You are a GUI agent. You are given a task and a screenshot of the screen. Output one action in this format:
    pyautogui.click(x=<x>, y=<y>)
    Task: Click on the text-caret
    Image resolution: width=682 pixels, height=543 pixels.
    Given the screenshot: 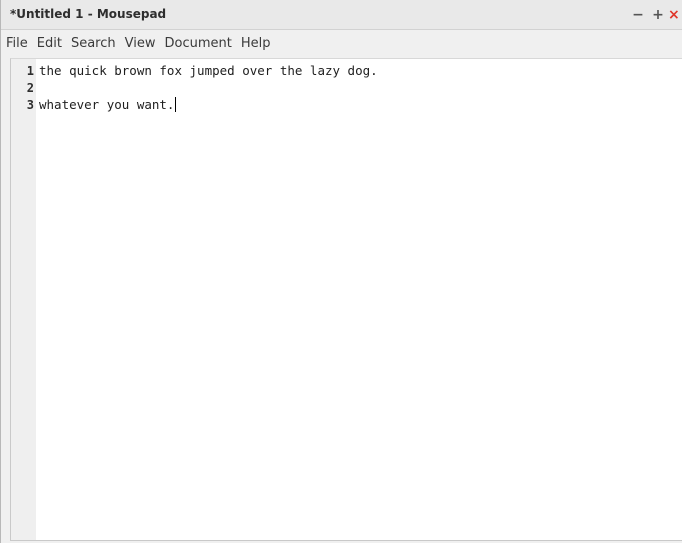 What is the action you would take?
    pyautogui.click(x=176, y=104)
    